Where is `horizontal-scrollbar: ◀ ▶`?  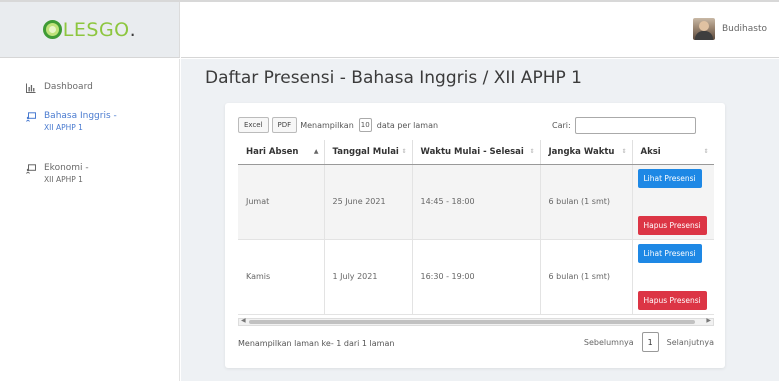 horizontal-scrollbar: ◀ ▶ is located at coordinates (476, 321).